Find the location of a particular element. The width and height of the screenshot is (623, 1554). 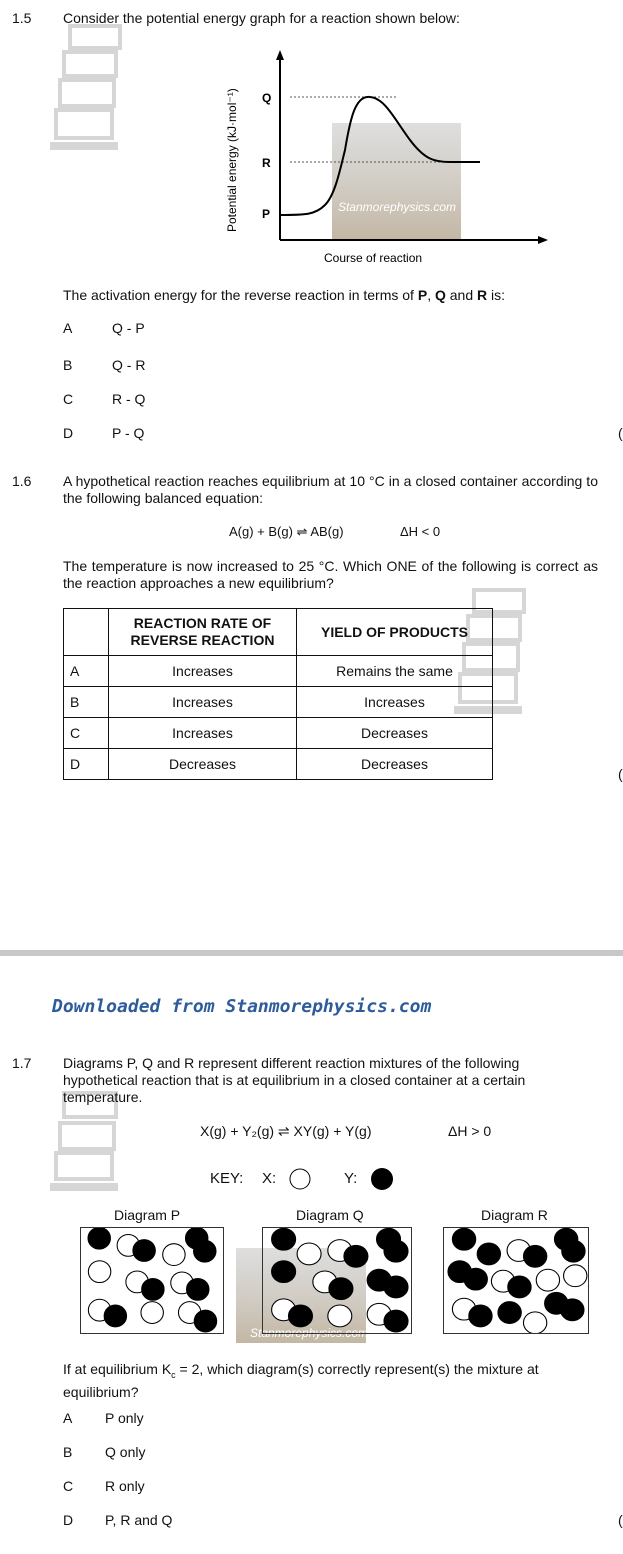

diagram-p is located at coordinates (152, 1280).